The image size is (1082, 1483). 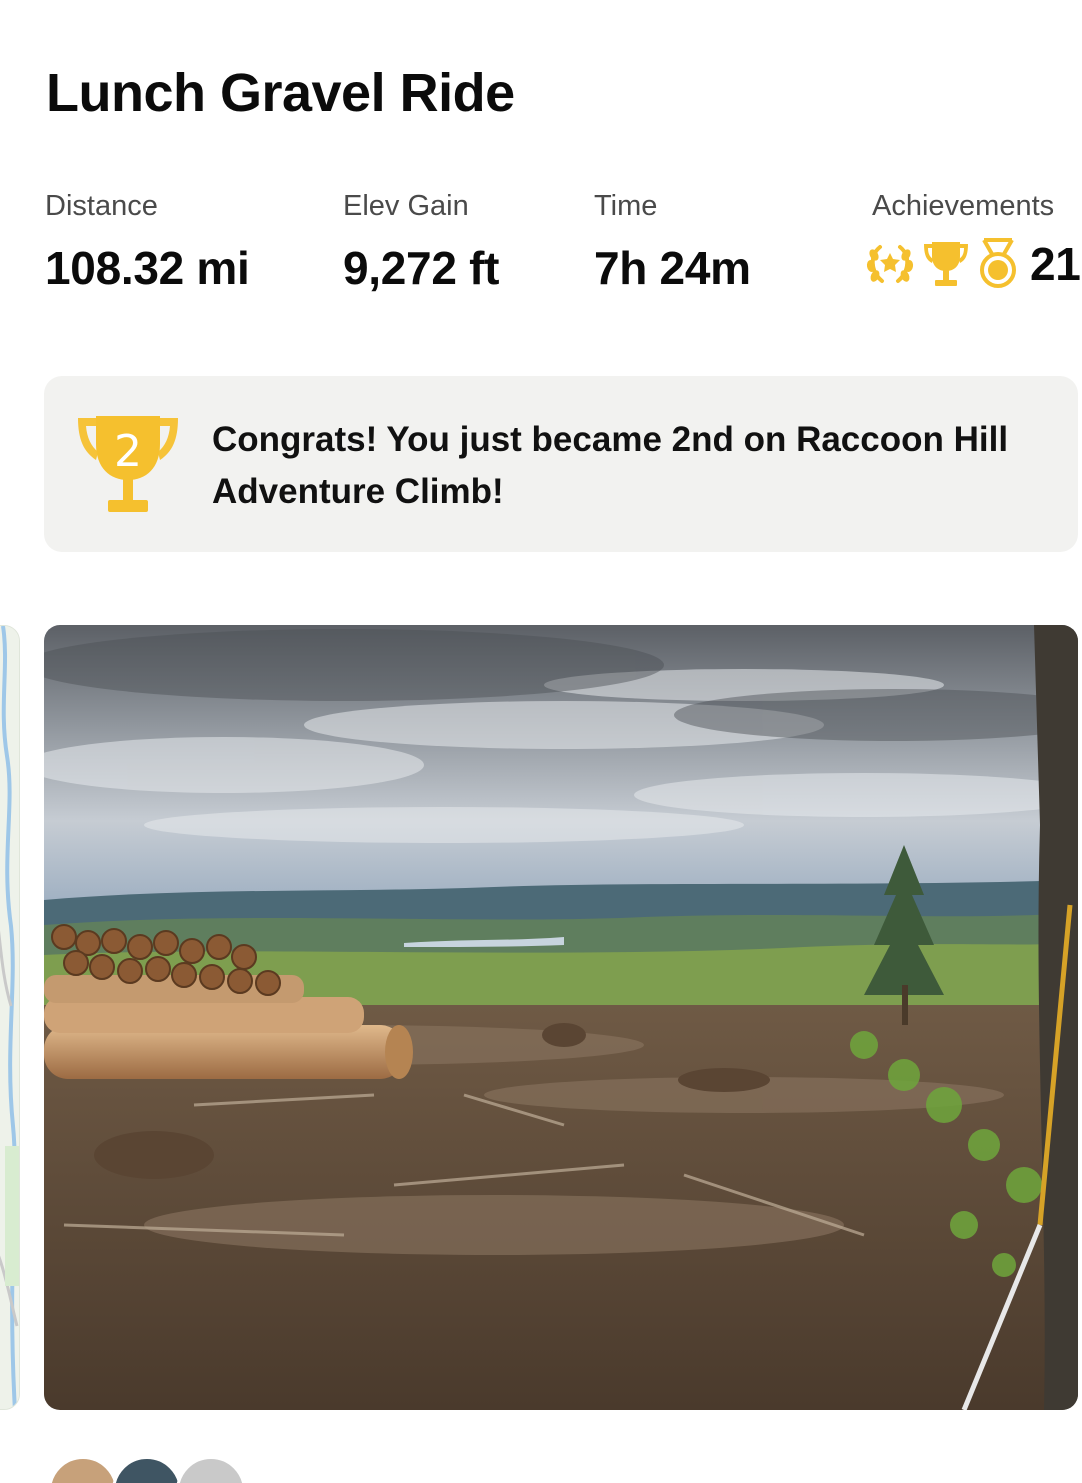 I want to click on stat-elev-gain: Elev Gain 9,272 ft, so click(x=421, y=242).